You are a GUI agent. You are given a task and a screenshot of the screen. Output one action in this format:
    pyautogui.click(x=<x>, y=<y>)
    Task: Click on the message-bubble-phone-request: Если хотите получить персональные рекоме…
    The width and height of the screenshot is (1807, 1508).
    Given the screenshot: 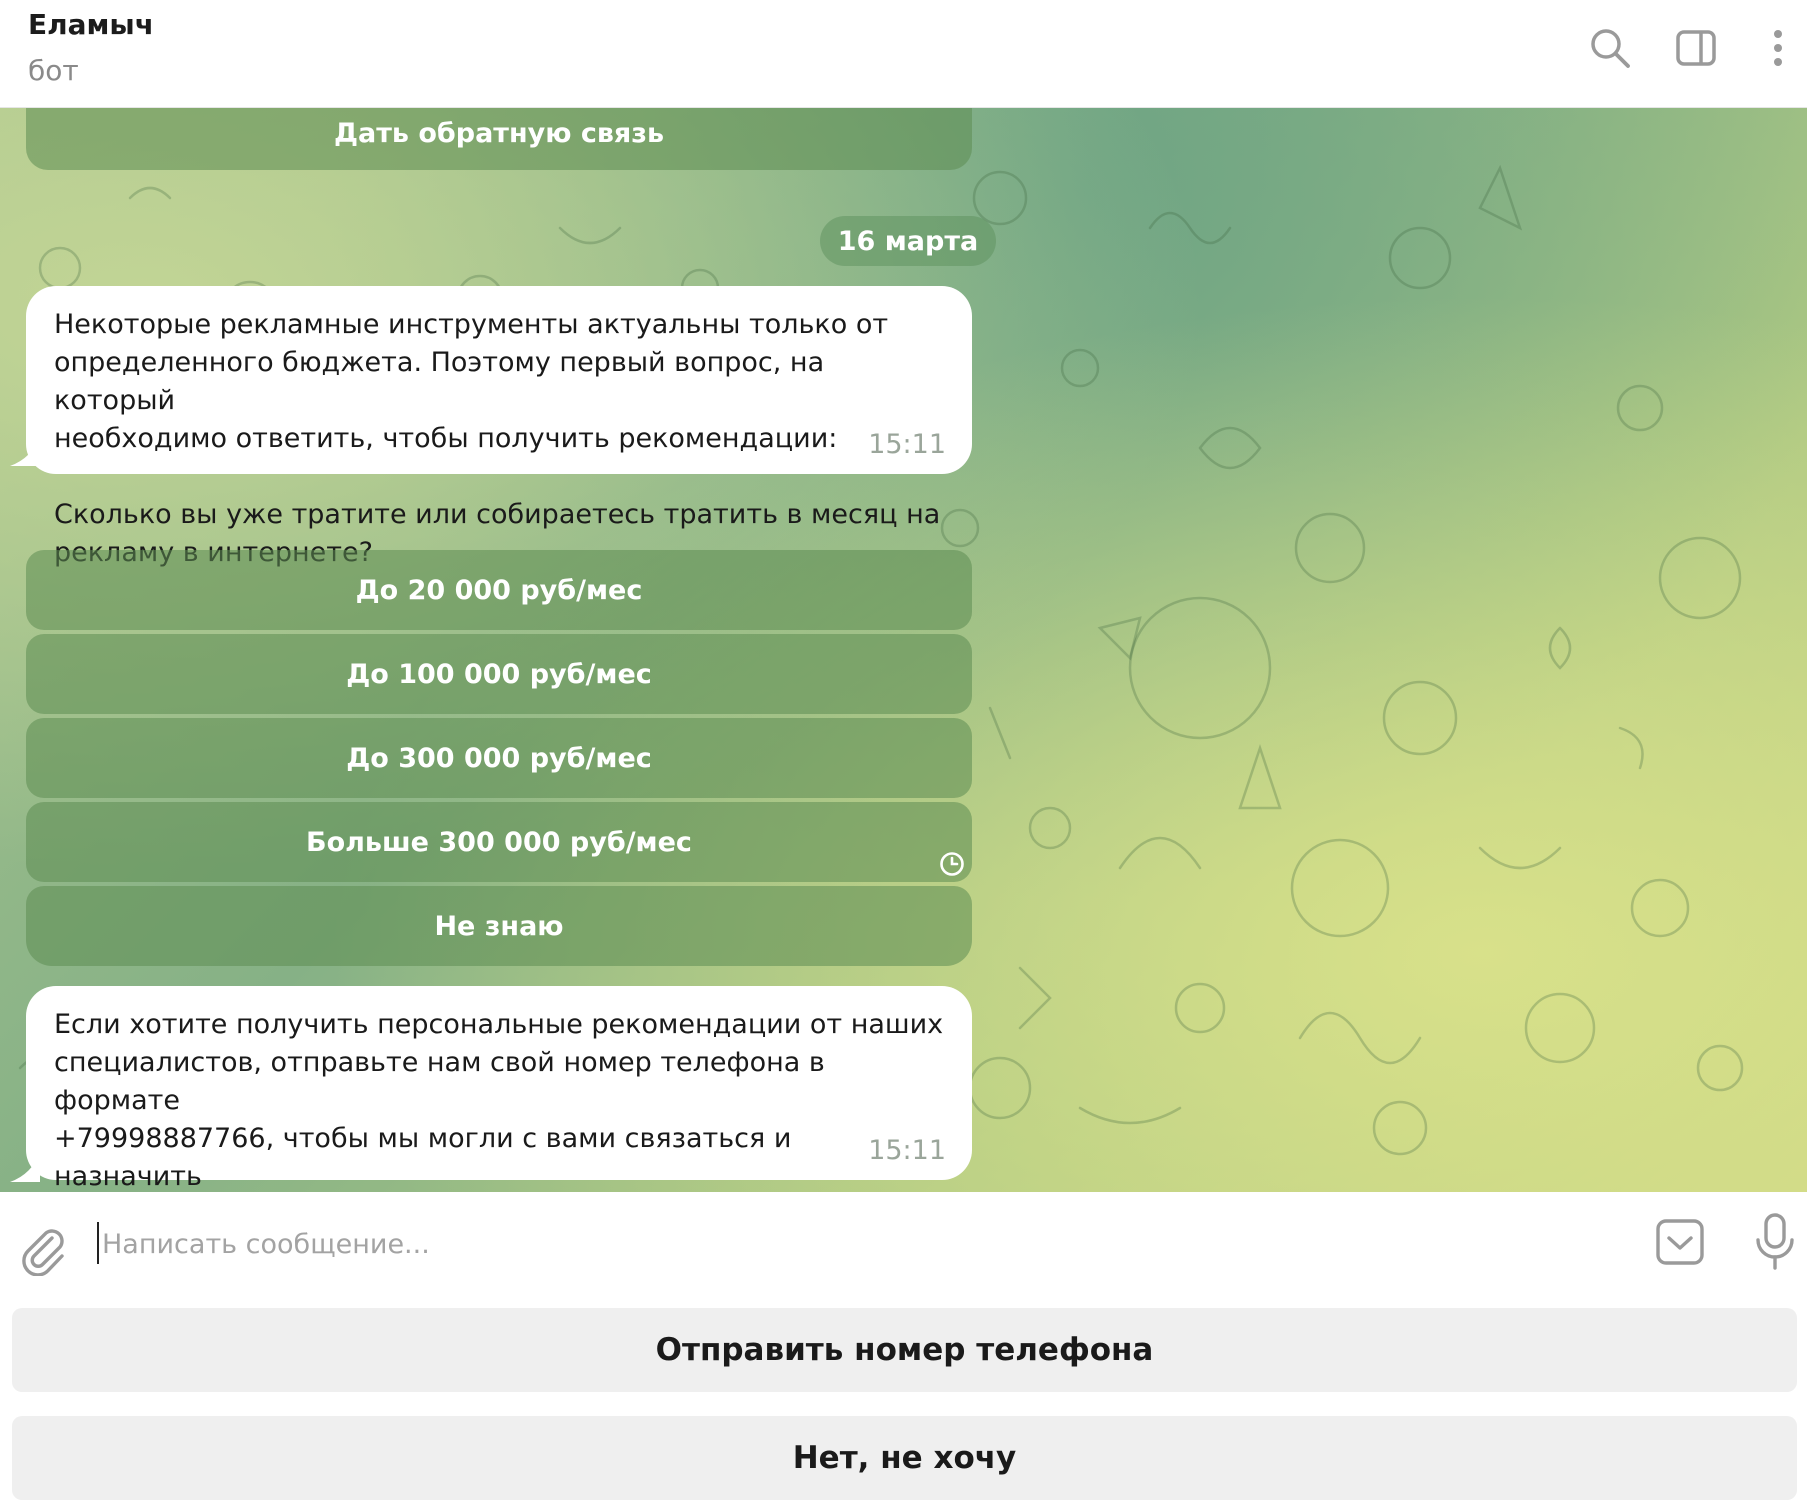 What is the action you would take?
    pyautogui.click(x=499, y=1089)
    